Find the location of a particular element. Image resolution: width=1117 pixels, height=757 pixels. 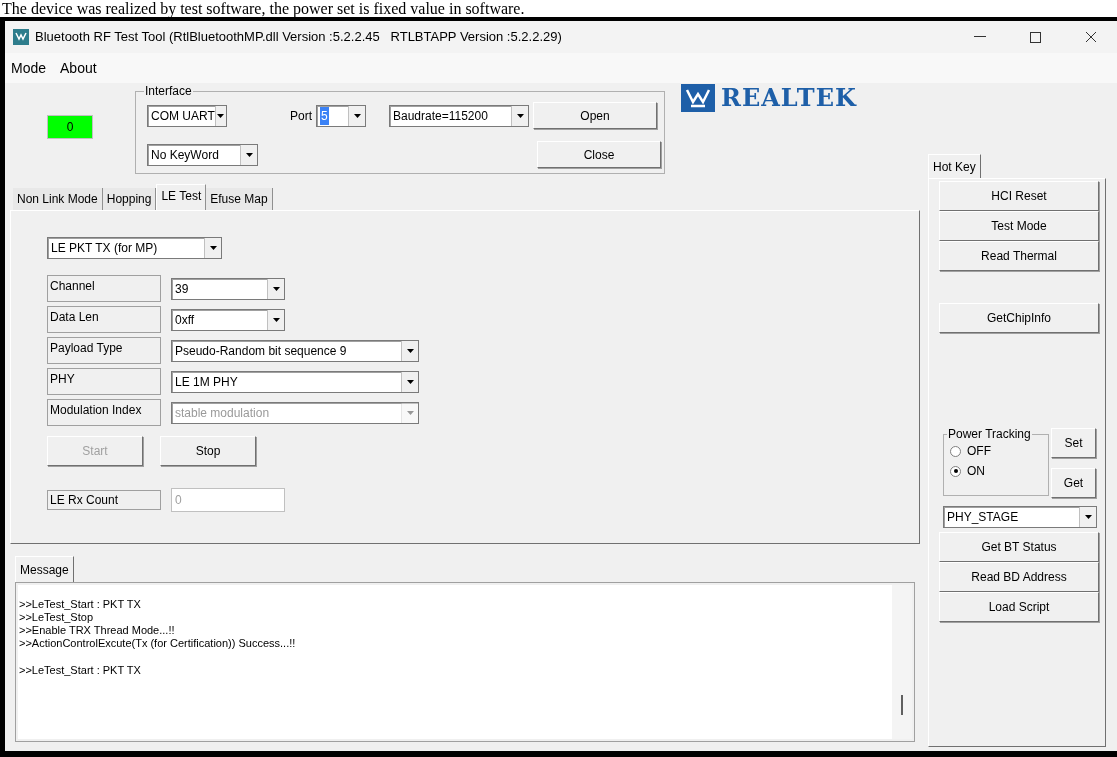

log-line: >>LeTest_Stop is located at coordinates (56, 617).